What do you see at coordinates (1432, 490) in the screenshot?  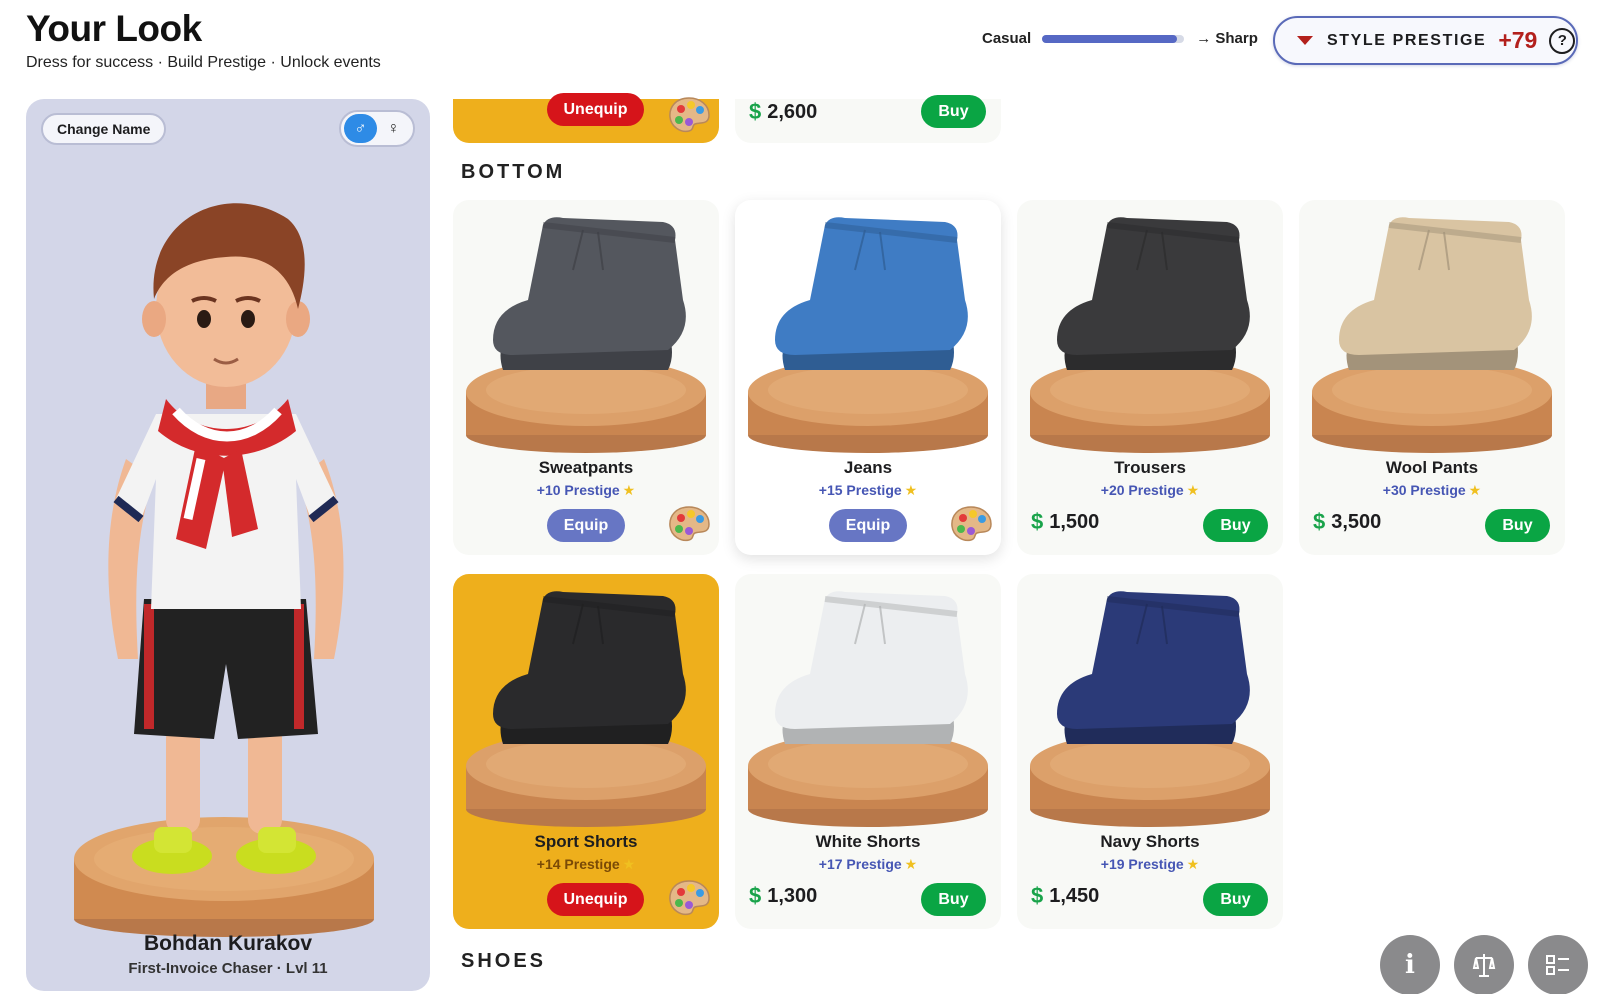 I see `item-prestige: +30 Prestige ★` at bounding box center [1432, 490].